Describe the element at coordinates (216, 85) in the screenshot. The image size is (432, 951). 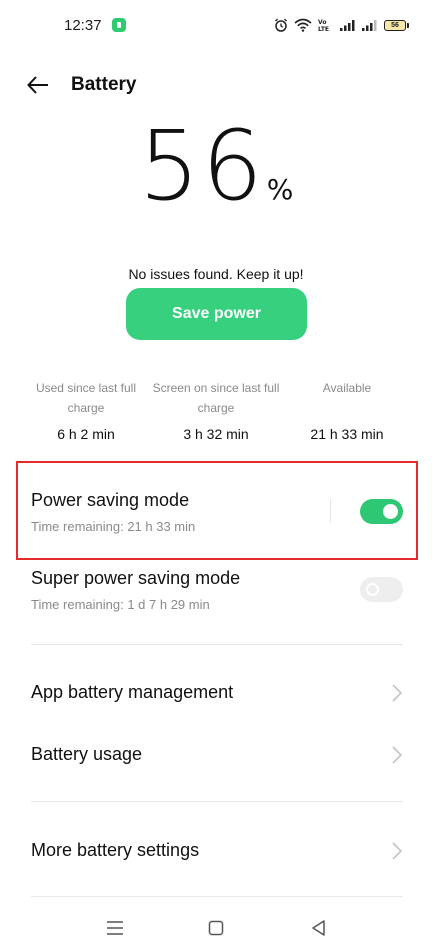
I see `header: Battery` at that location.